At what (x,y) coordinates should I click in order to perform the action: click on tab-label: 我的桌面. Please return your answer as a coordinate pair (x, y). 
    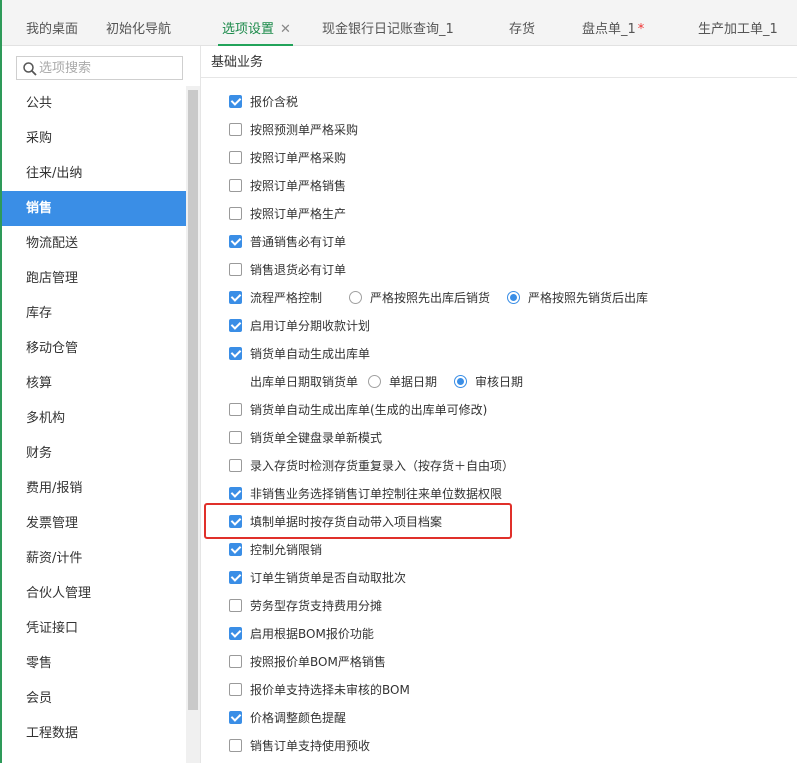
    Looking at the image, I should click on (52, 29).